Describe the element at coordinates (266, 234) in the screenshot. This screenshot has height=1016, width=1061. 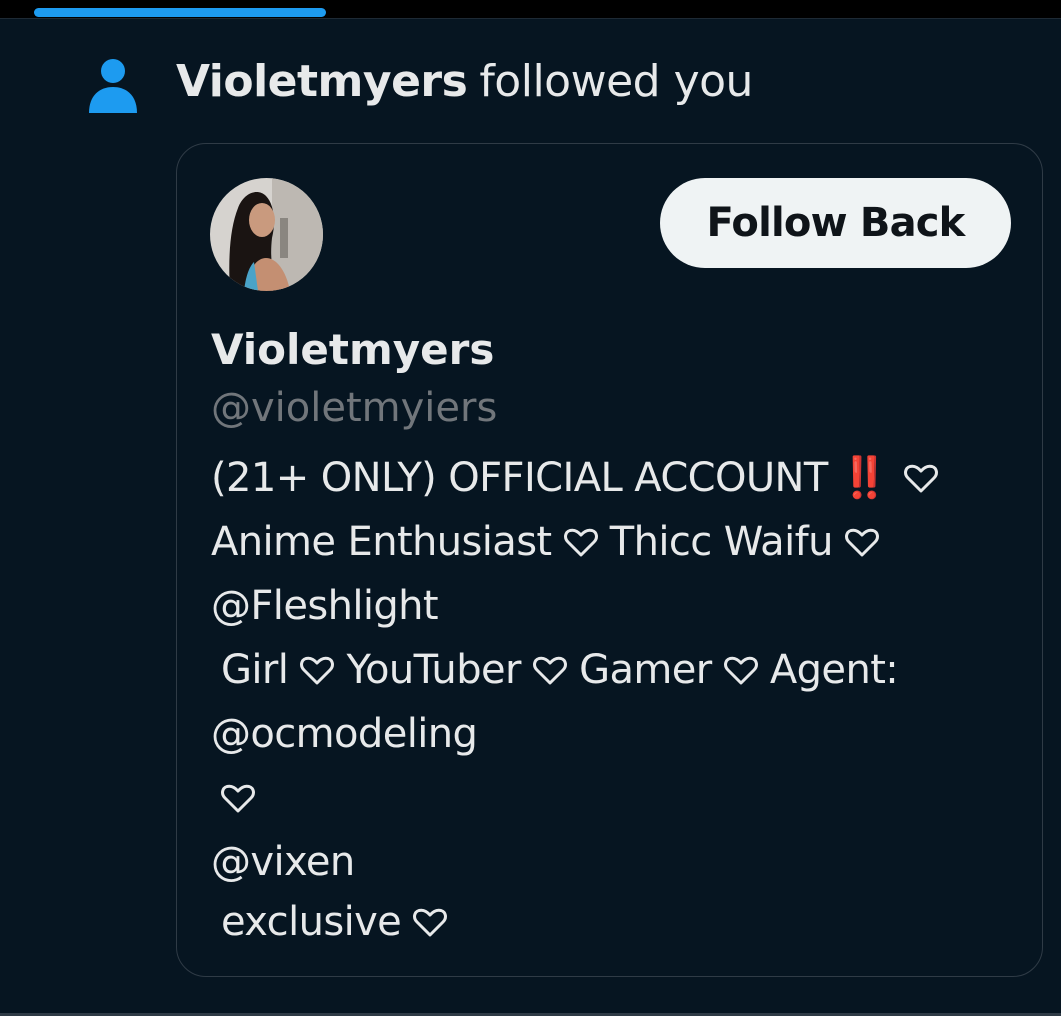
I see `profile-avatar` at that location.